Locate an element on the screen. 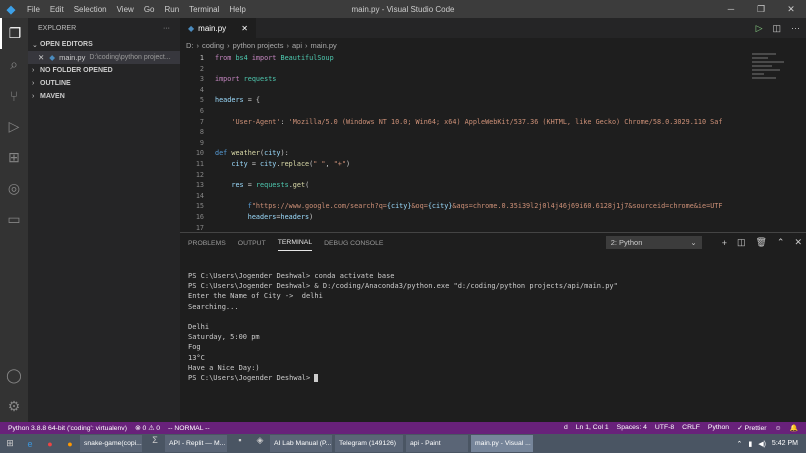 The height and width of the screenshot is (453, 806). folder-icon: ▭ is located at coordinates (14, 219).